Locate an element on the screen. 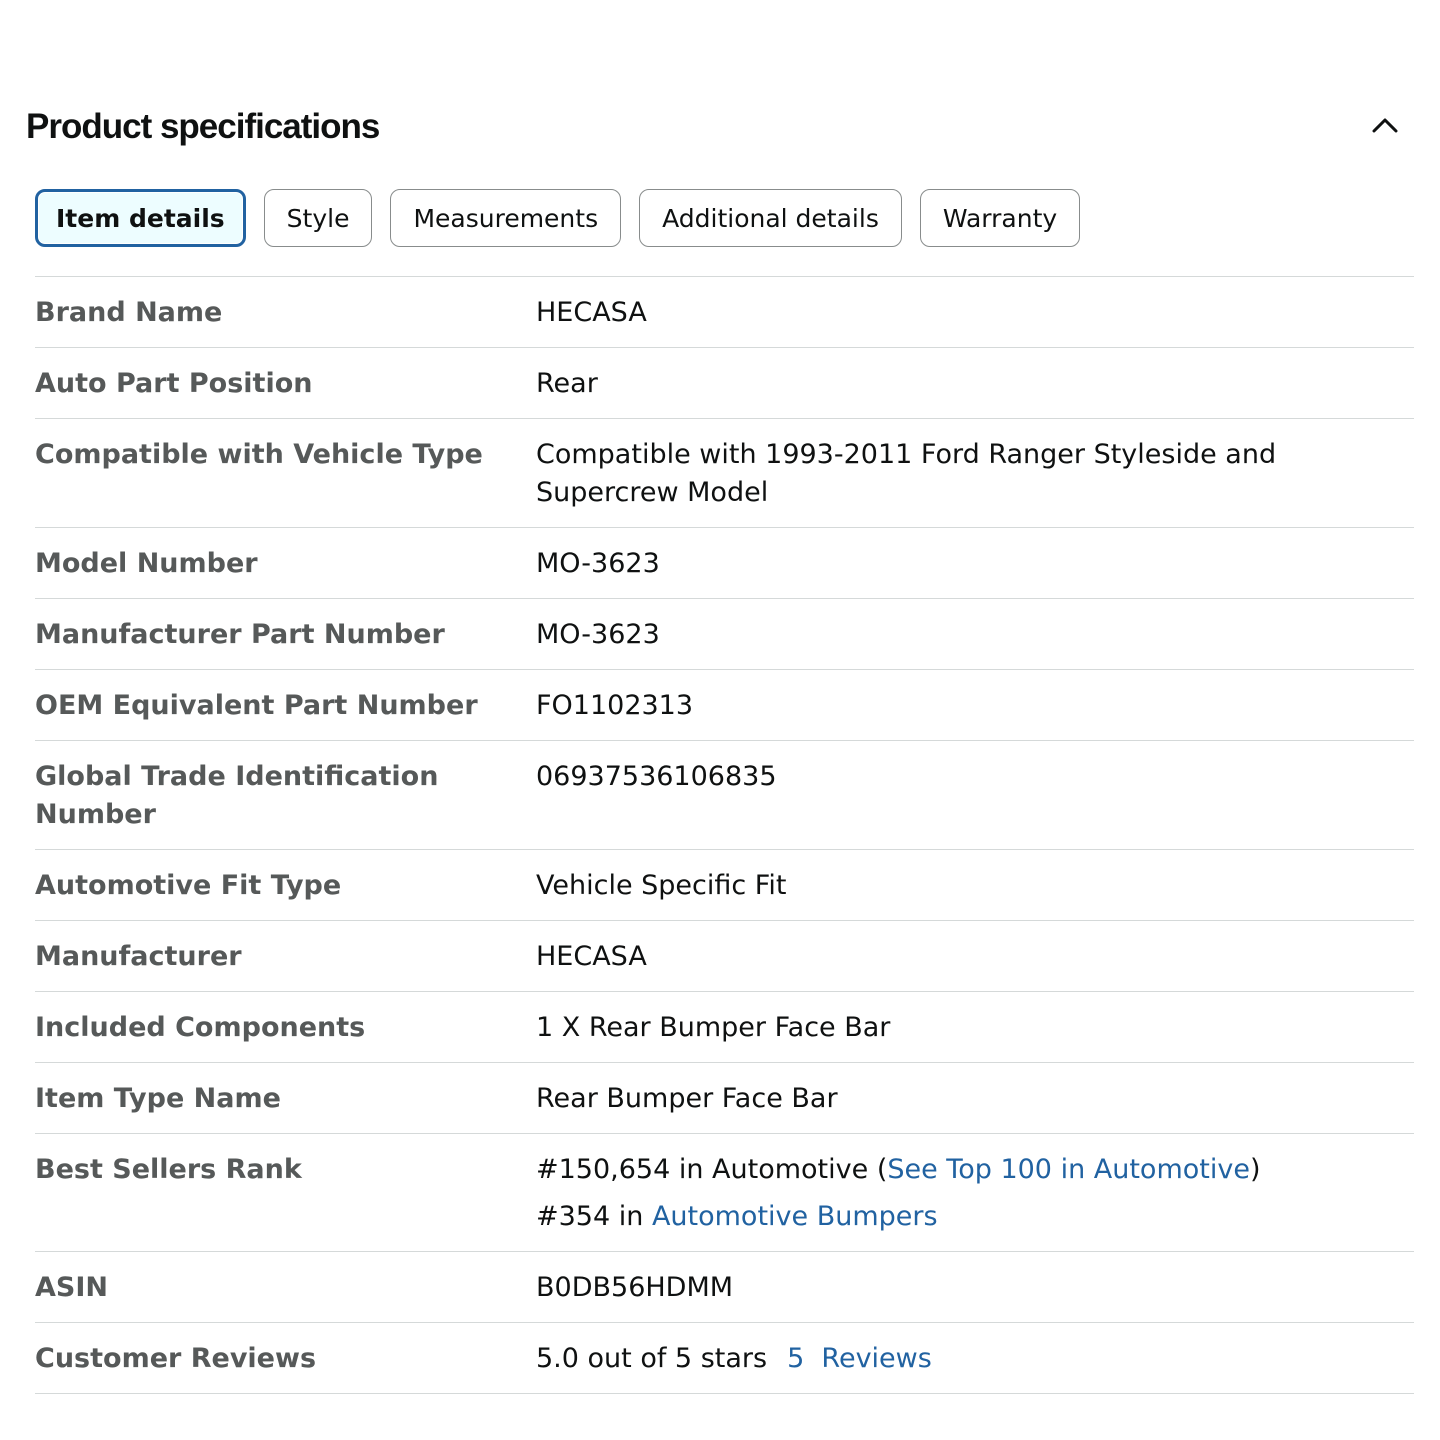  spec-row-auto-part-position: Auto Part Position Rear is located at coordinates (724, 383).